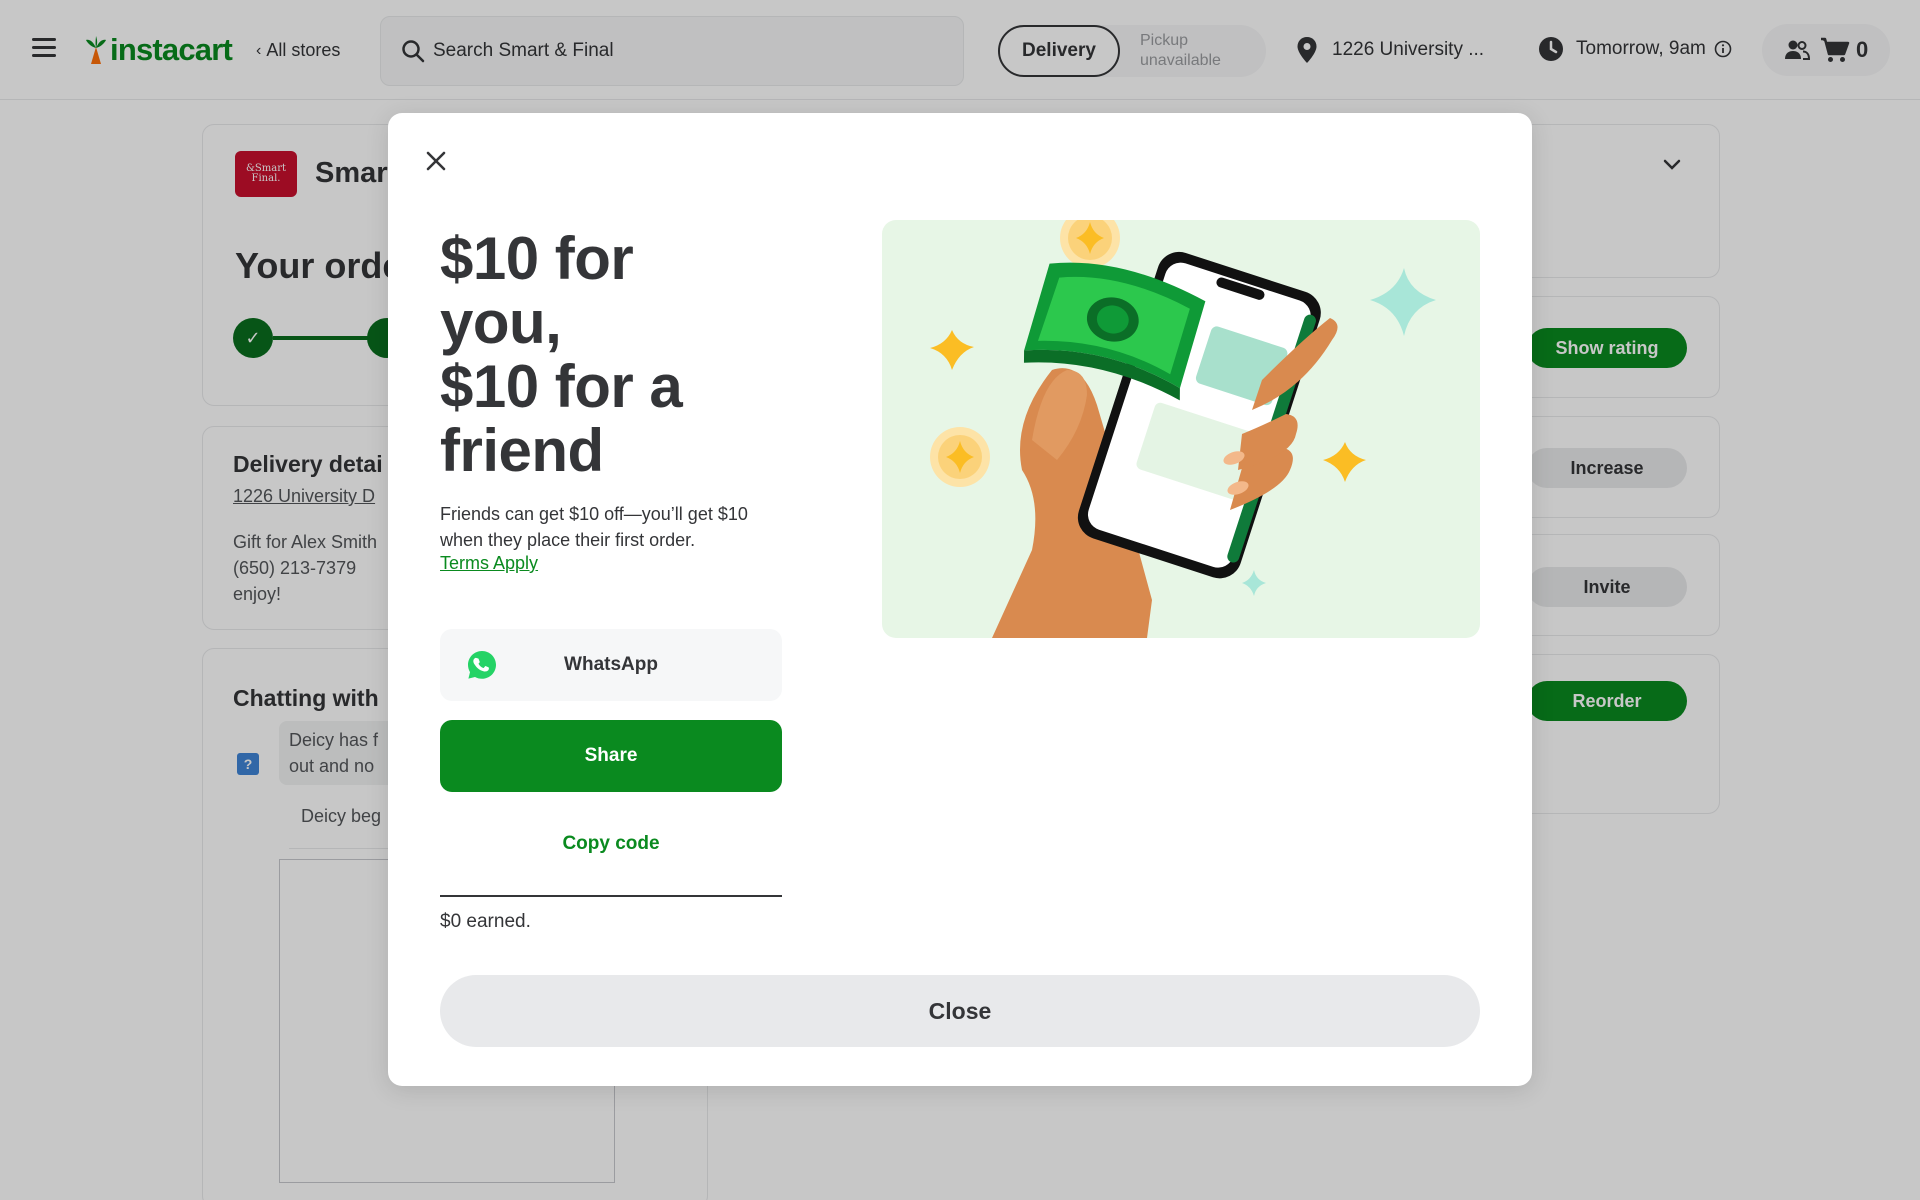 The height and width of the screenshot is (1200, 1920). Describe the element at coordinates (1181, 429) in the screenshot. I see `referral-illustration` at that location.